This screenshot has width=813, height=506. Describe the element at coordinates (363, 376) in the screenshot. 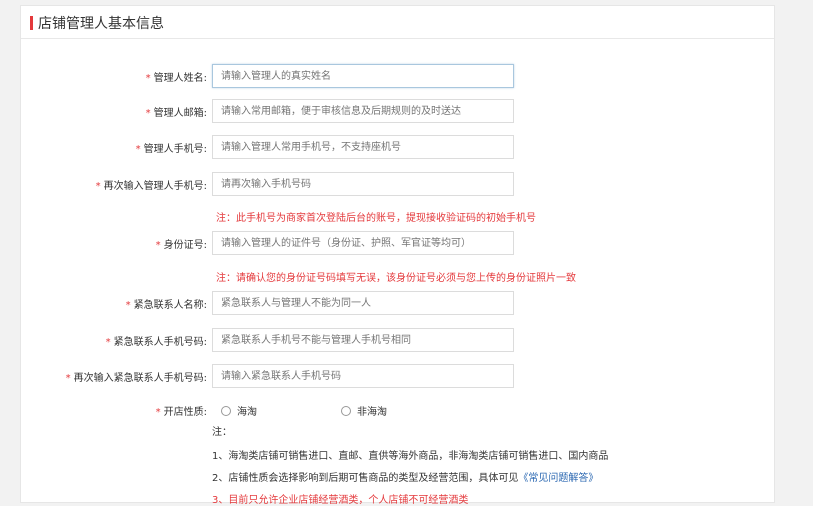

I see `emergency-phone-confirm-input` at that location.